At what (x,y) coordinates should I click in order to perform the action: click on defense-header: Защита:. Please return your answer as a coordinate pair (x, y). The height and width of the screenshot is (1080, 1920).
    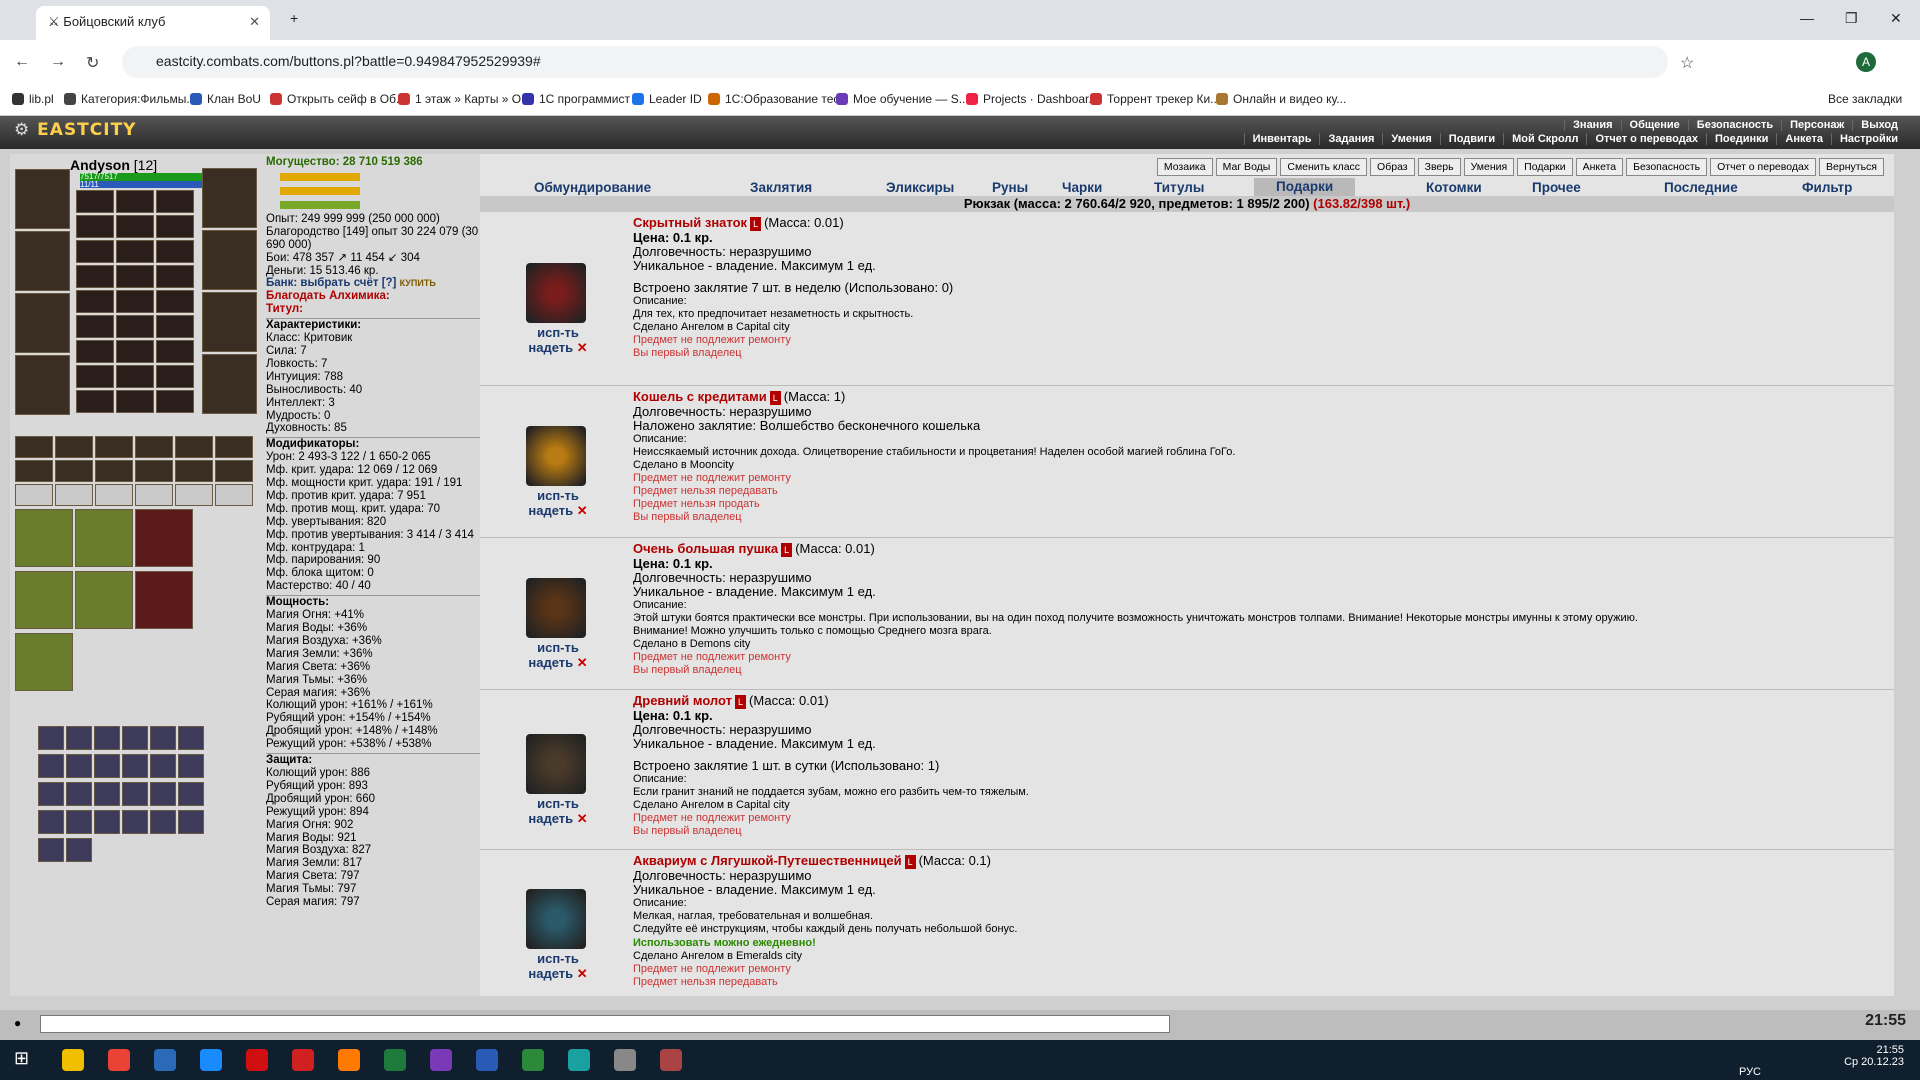
    Looking at the image, I should click on (375, 760).